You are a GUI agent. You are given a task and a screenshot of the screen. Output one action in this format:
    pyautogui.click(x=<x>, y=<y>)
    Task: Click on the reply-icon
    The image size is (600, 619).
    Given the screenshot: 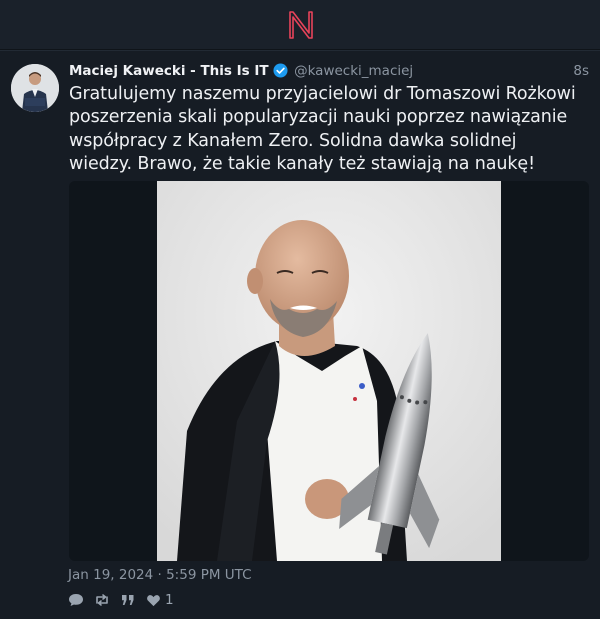 What is the action you would take?
    pyautogui.click(x=76, y=600)
    